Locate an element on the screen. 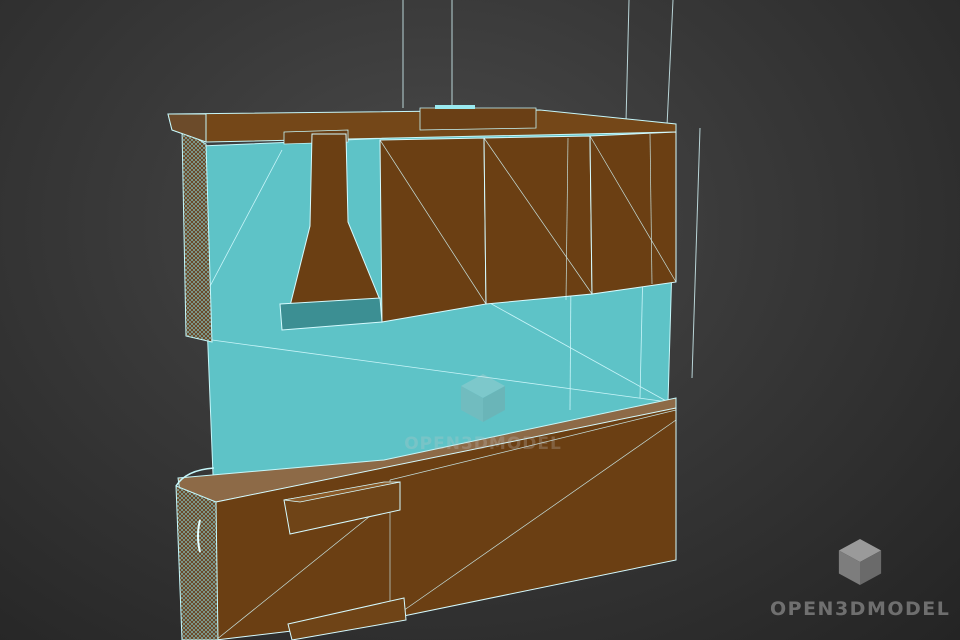  upper-cabinet-right is located at coordinates (633, 213).